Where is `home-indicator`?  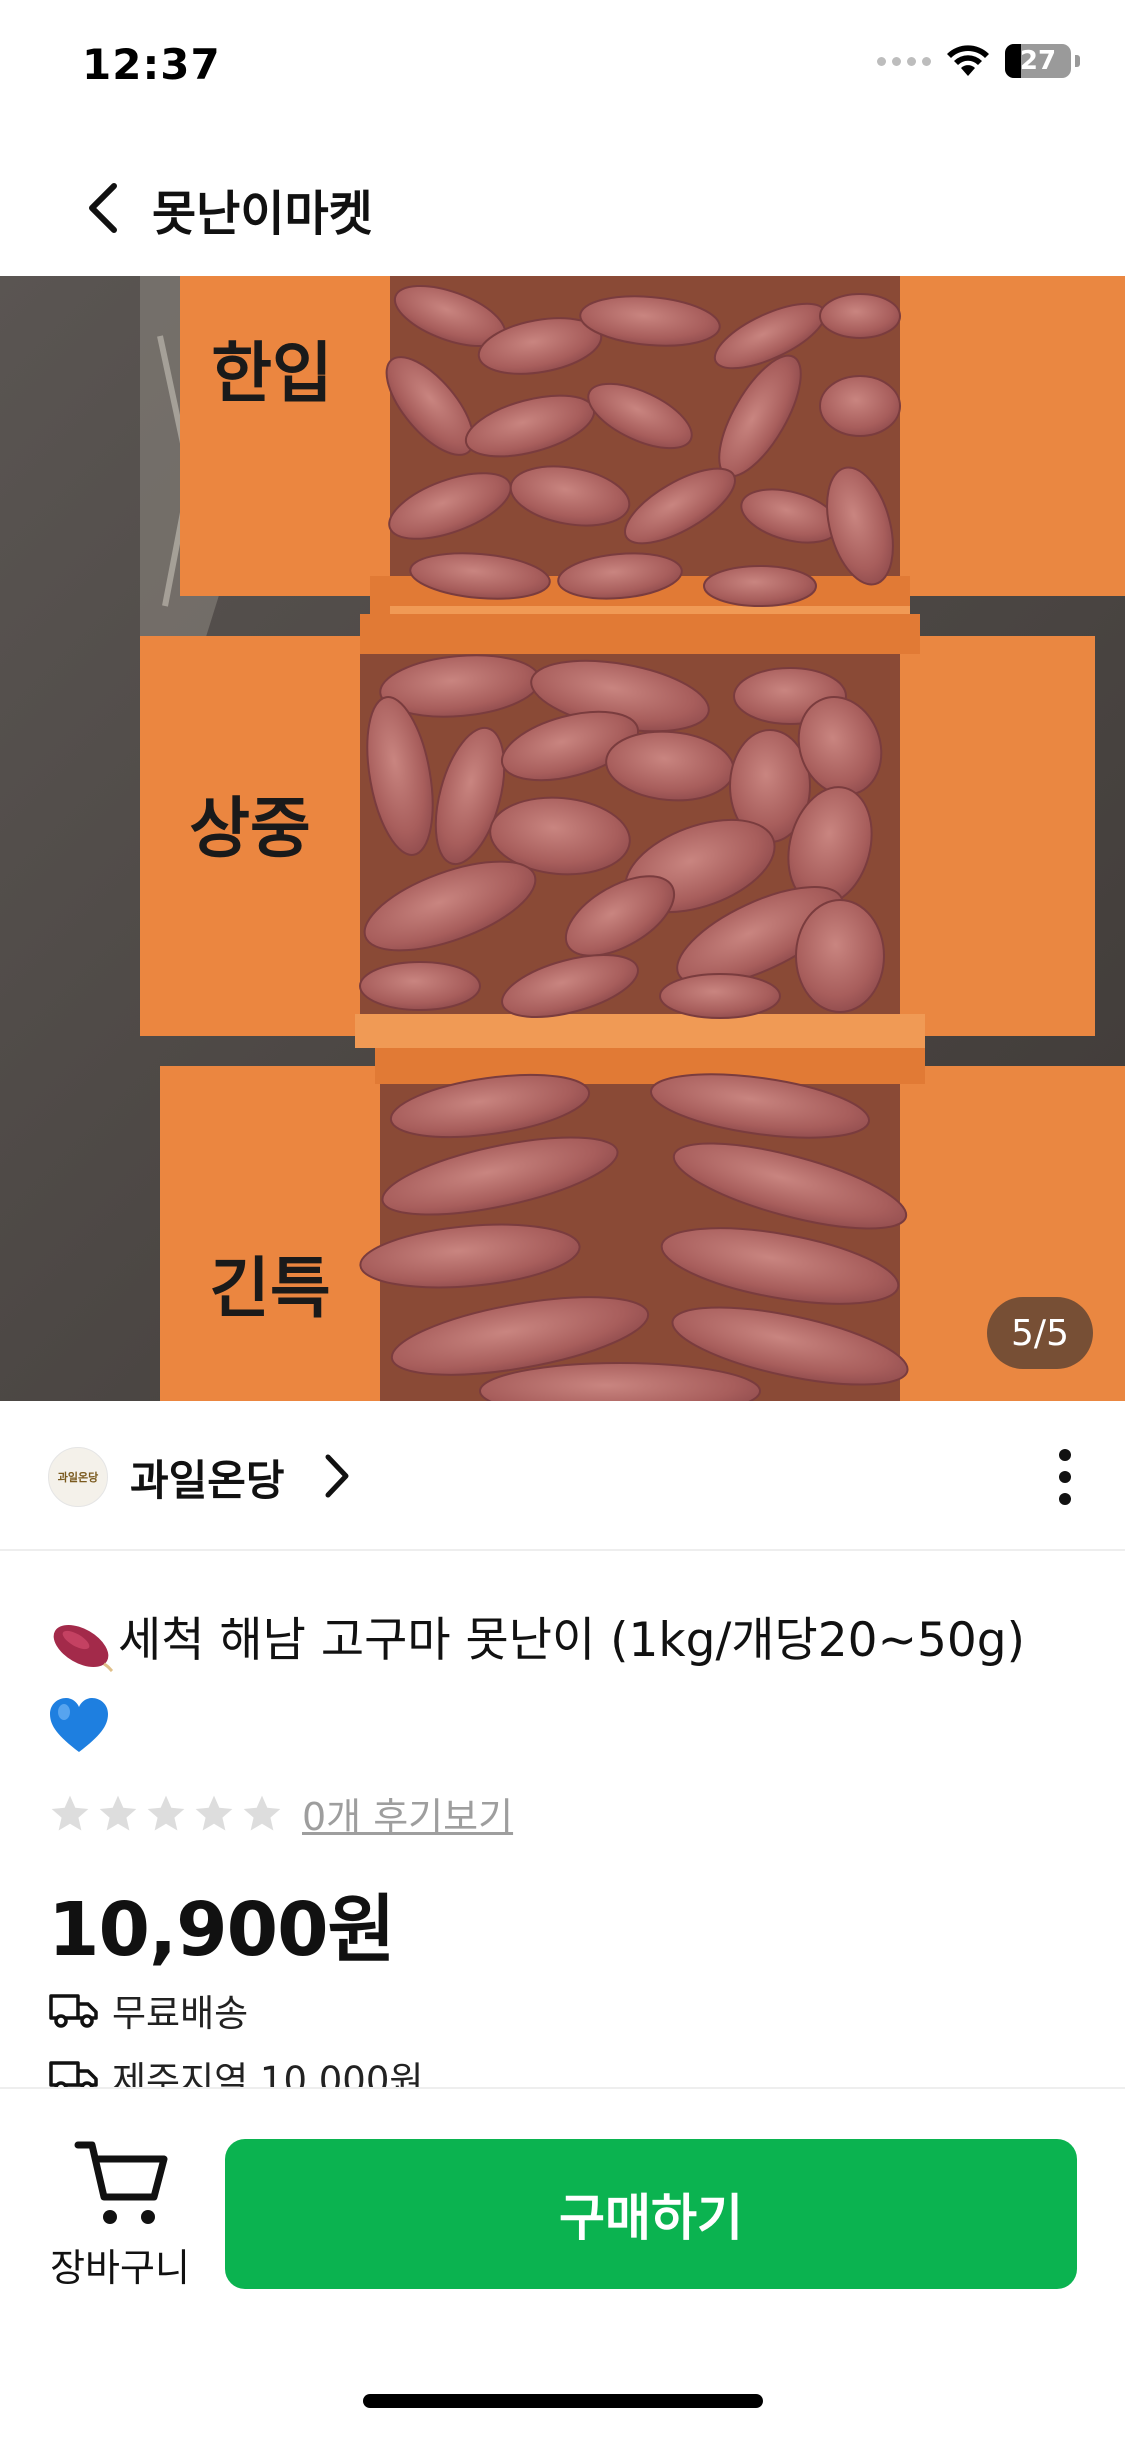 home-indicator is located at coordinates (563, 2401).